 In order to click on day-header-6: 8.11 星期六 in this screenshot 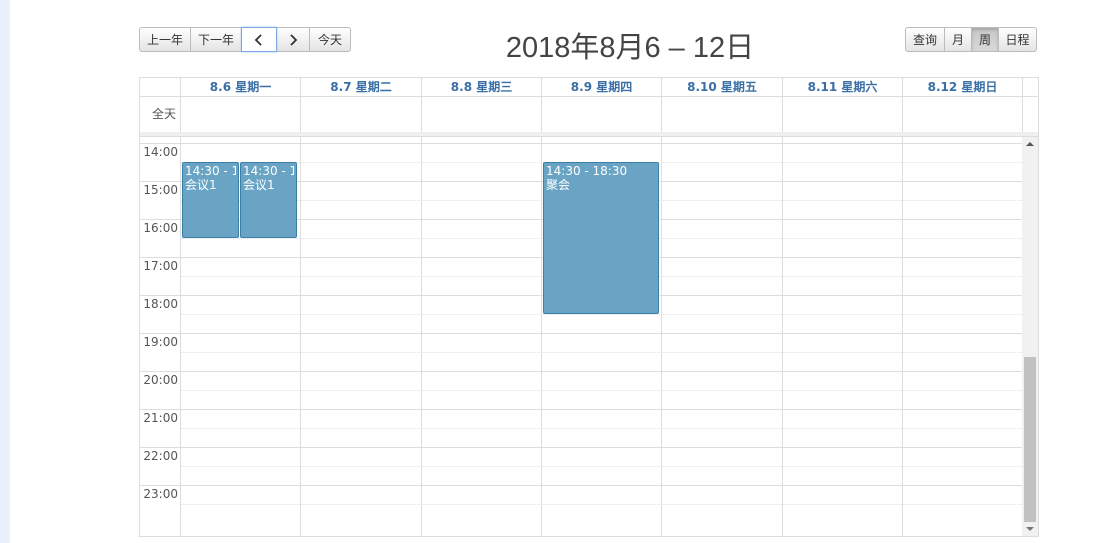, I will do `click(842, 87)`.